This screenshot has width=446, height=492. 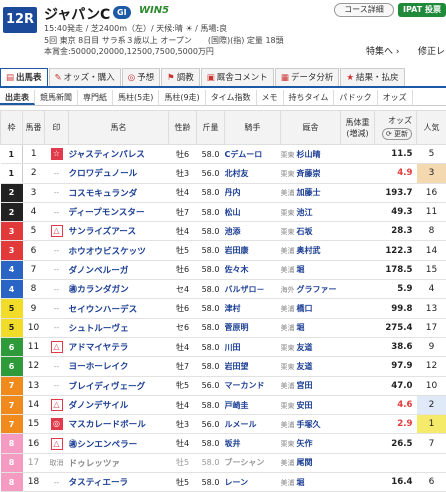 I want to click on special-feature-link: 特集へ ›, so click(x=382, y=50).